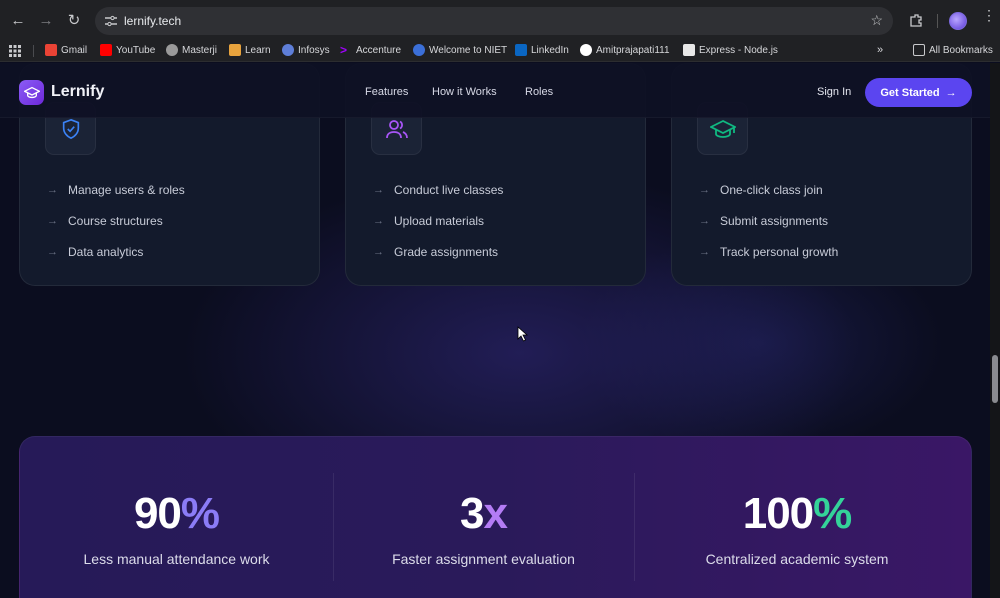 This screenshot has width=1000, height=598. Describe the element at coordinates (995, 379) in the screenshot. I see `scrollbar-thumb` at that location.